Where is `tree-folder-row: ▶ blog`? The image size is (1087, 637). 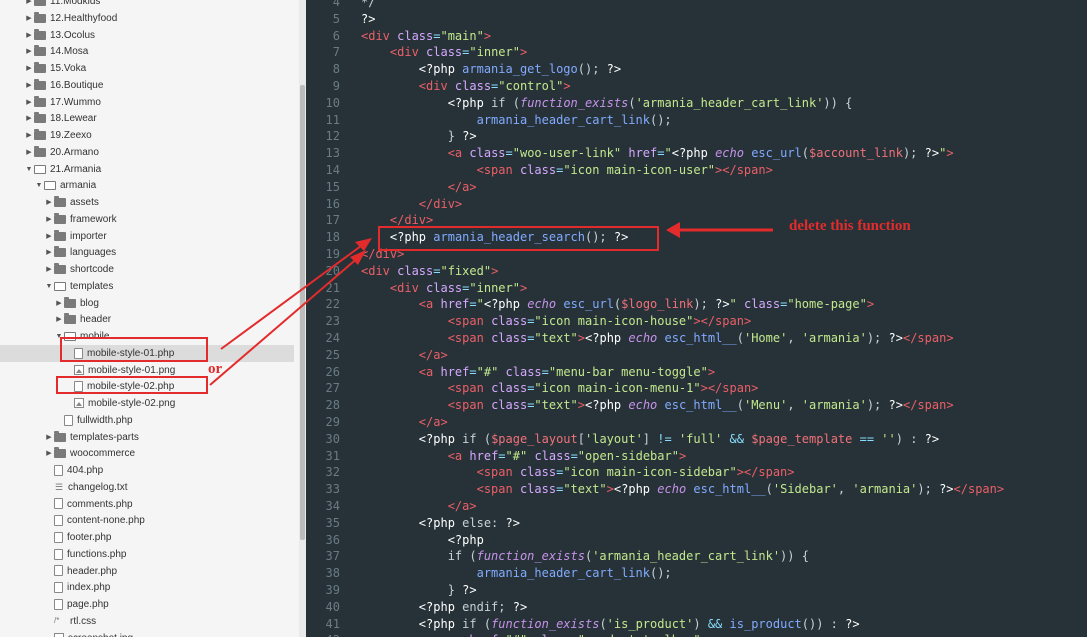
tree-folder-row: ▶ blog is located at coordinates (76, 303).